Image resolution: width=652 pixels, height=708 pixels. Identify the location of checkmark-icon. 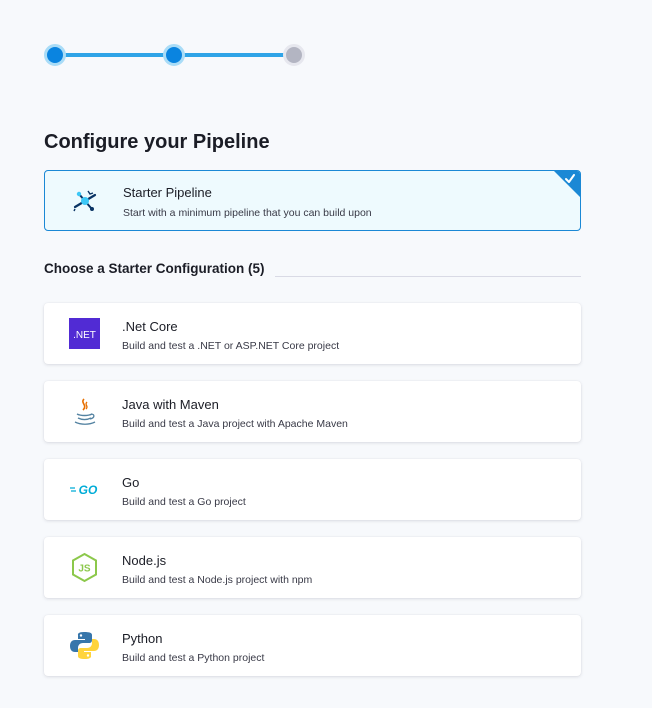
(570, 178).